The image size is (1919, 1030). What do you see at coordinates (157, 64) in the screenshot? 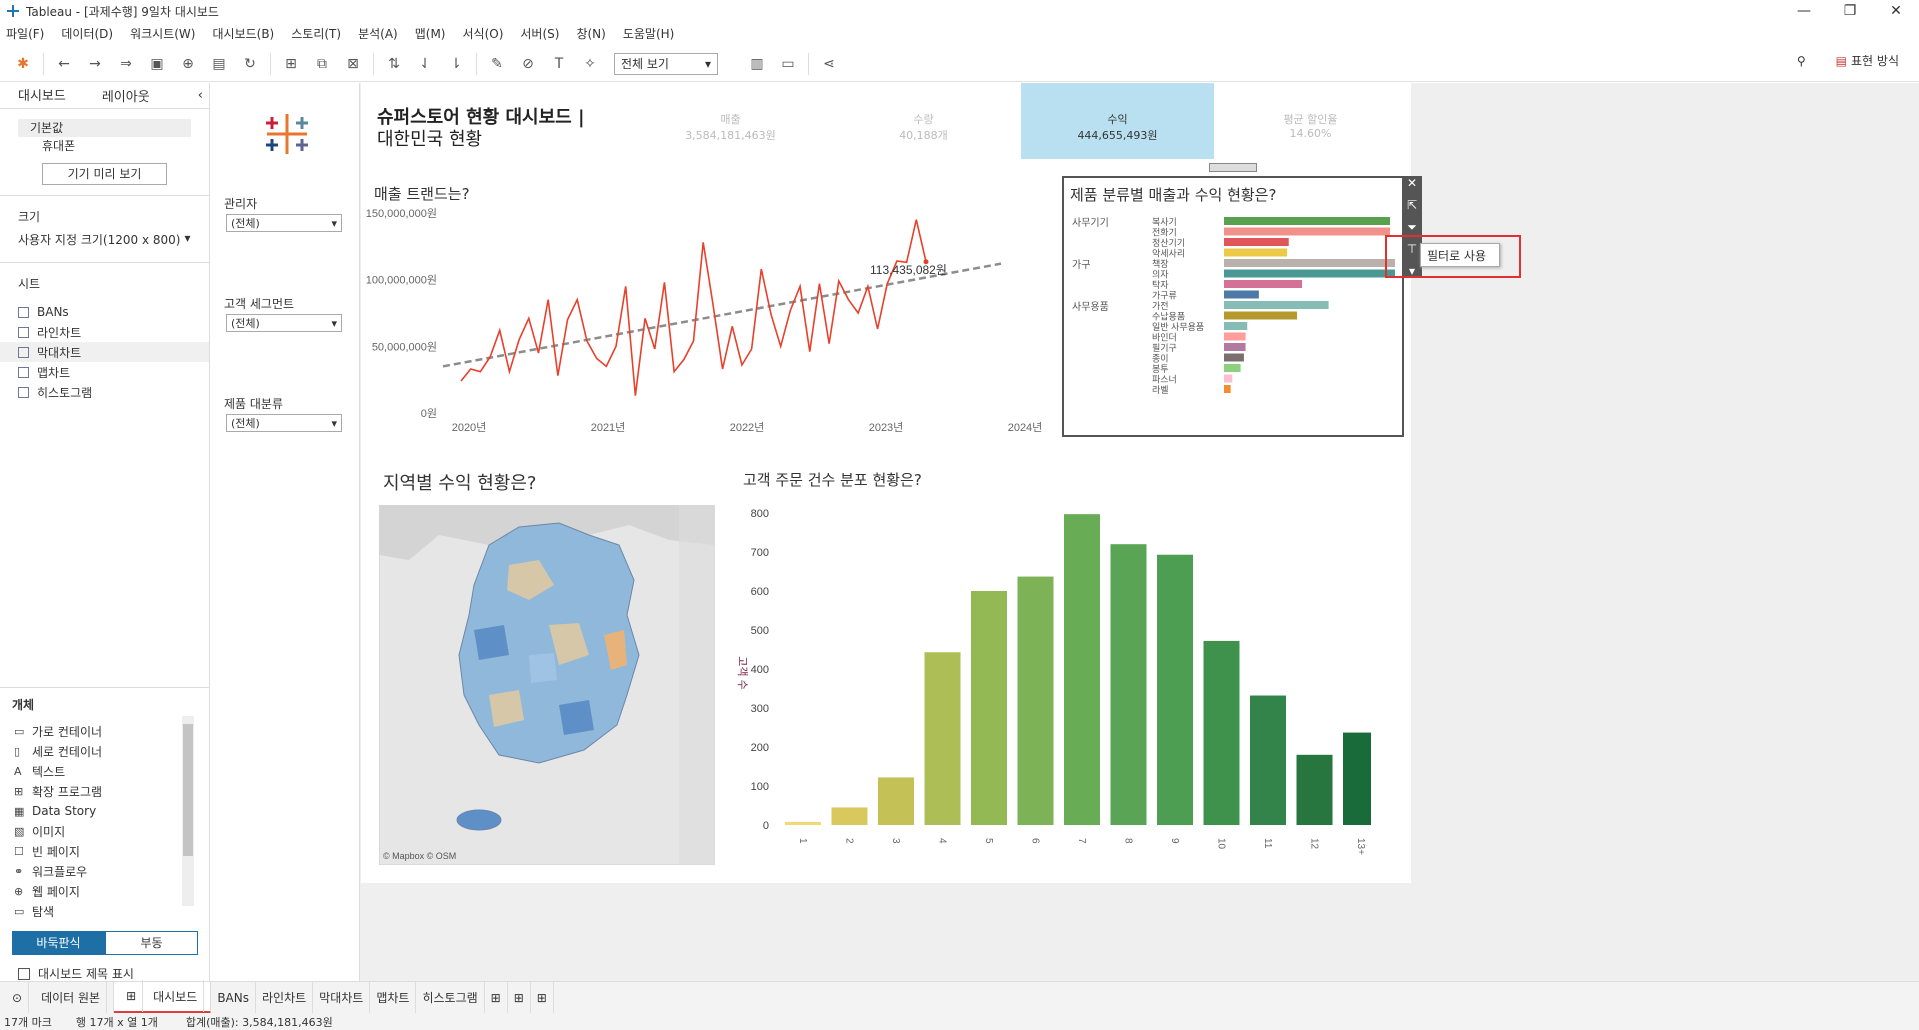
I see `save-icon: ▣` at bounding box center [157, 64].